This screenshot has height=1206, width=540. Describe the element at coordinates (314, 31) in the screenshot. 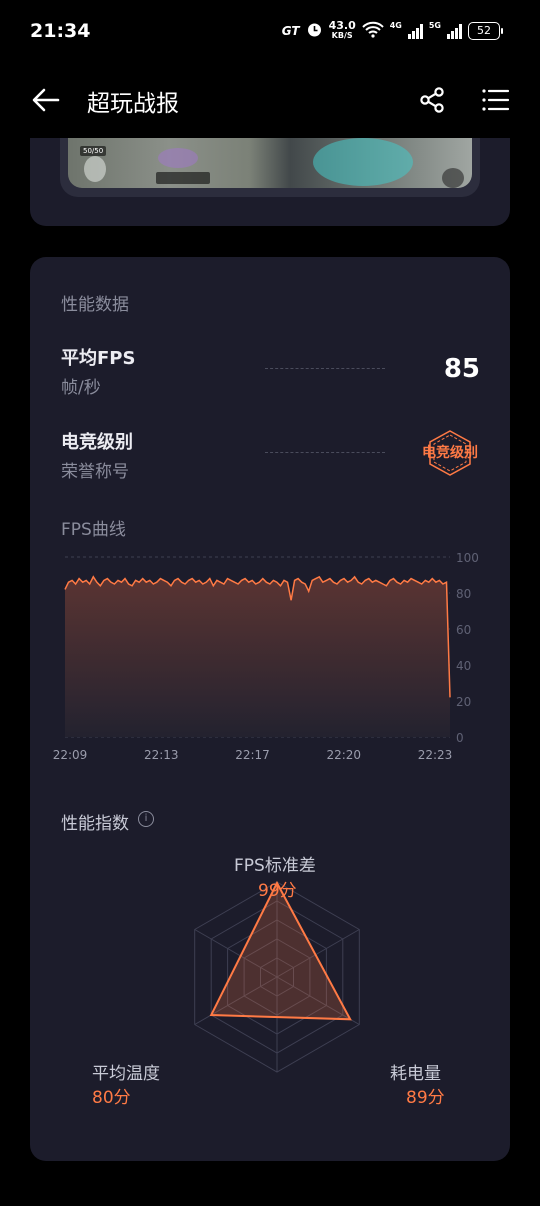

I see `alarm-icon` at that location.